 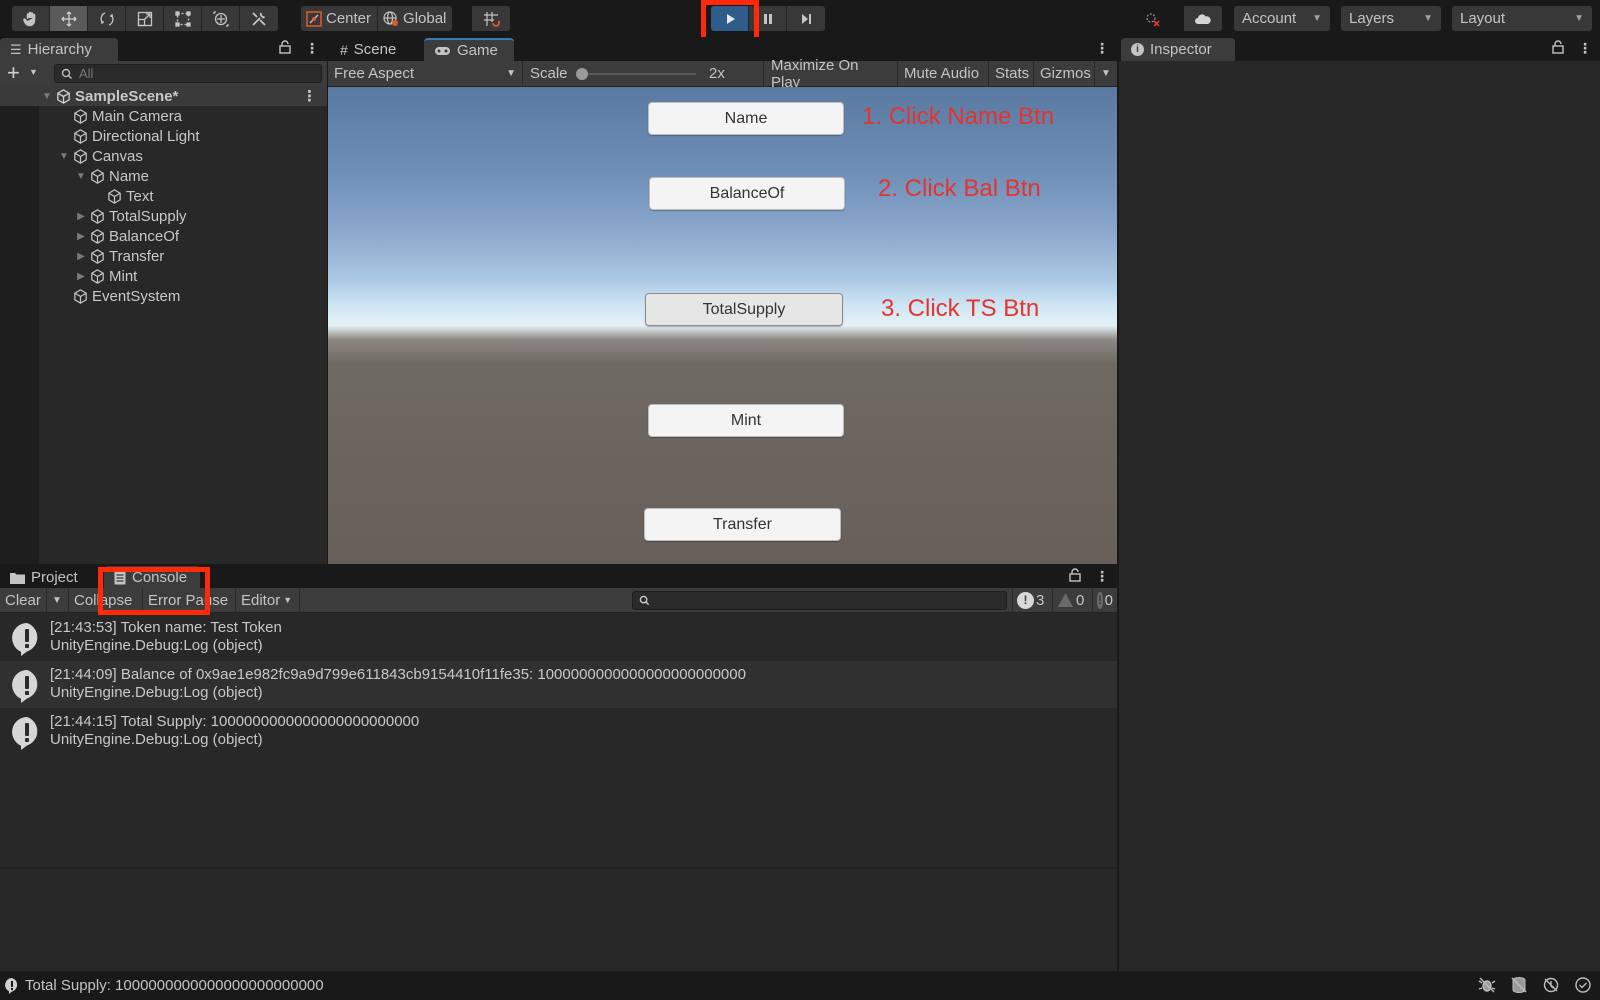 What do you see at coordinates (415, 18) in the screenshot?
I see `space-mode-button: Global` at bounding box center [415, 18].